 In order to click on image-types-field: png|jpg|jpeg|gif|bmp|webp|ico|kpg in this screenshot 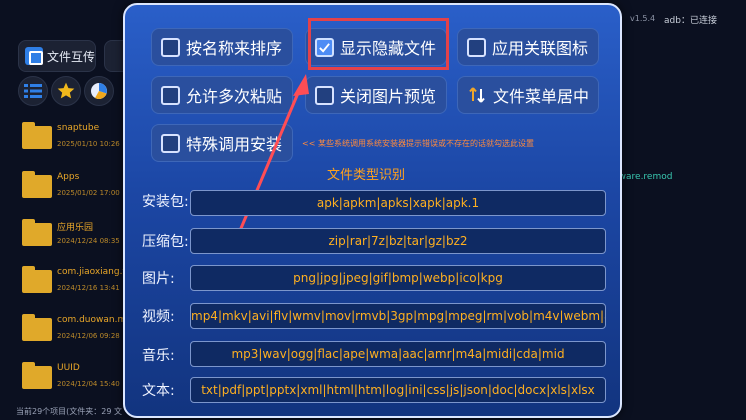, I will do `click(398, 278)`.